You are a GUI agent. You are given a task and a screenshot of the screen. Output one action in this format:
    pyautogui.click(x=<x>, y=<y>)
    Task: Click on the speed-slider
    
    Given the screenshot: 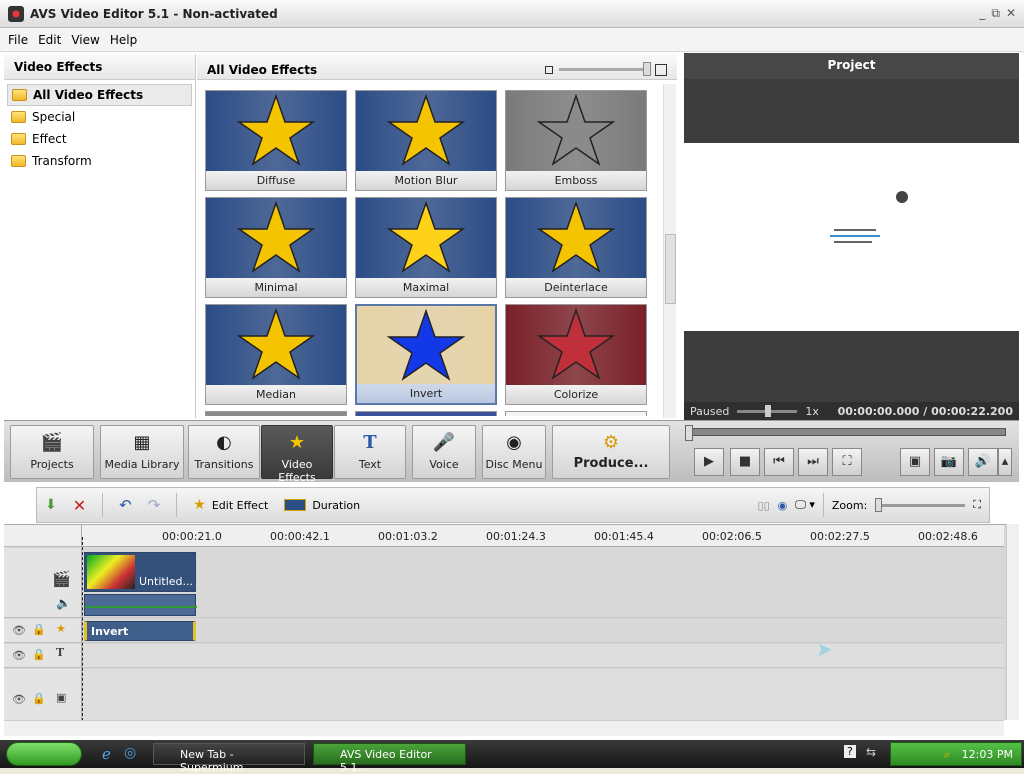 What is the action you would take?
    pyautogui.click(x=767, y=410)
    